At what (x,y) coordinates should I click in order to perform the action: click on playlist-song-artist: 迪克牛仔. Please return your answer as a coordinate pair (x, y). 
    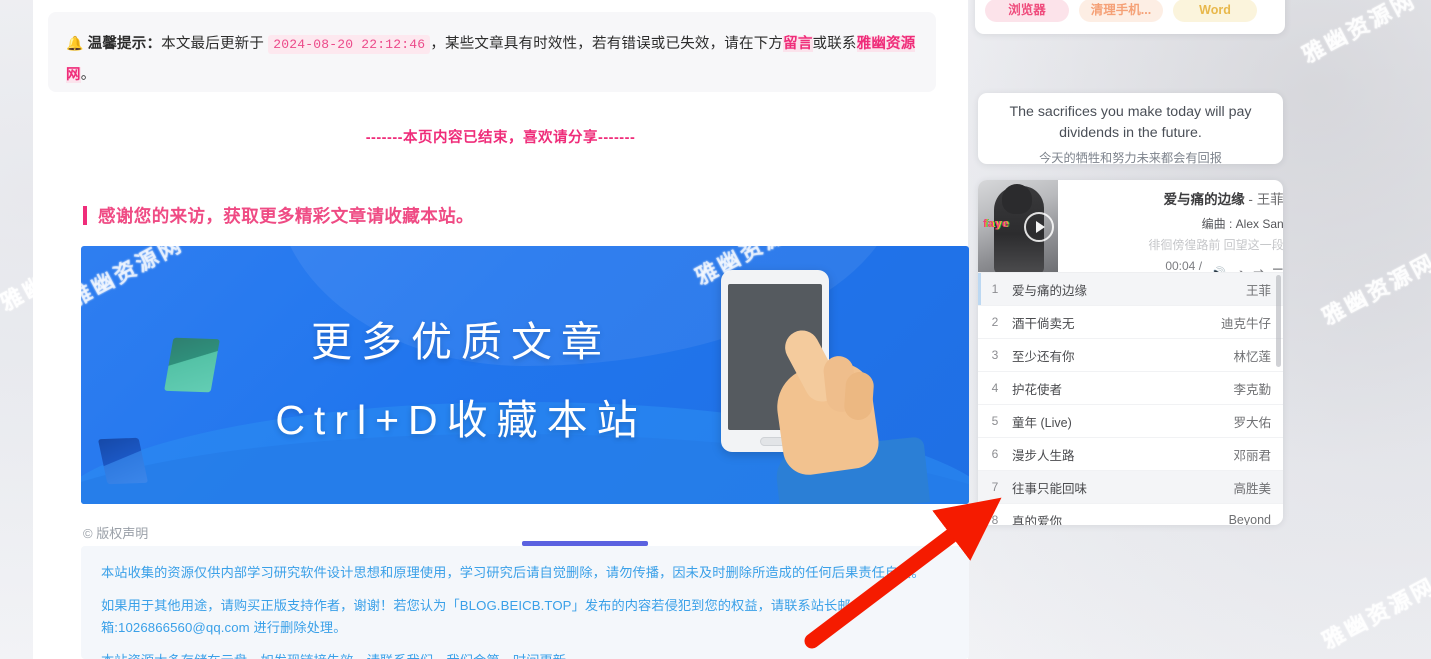
    Looking at the image, I should click on (1245, 323).